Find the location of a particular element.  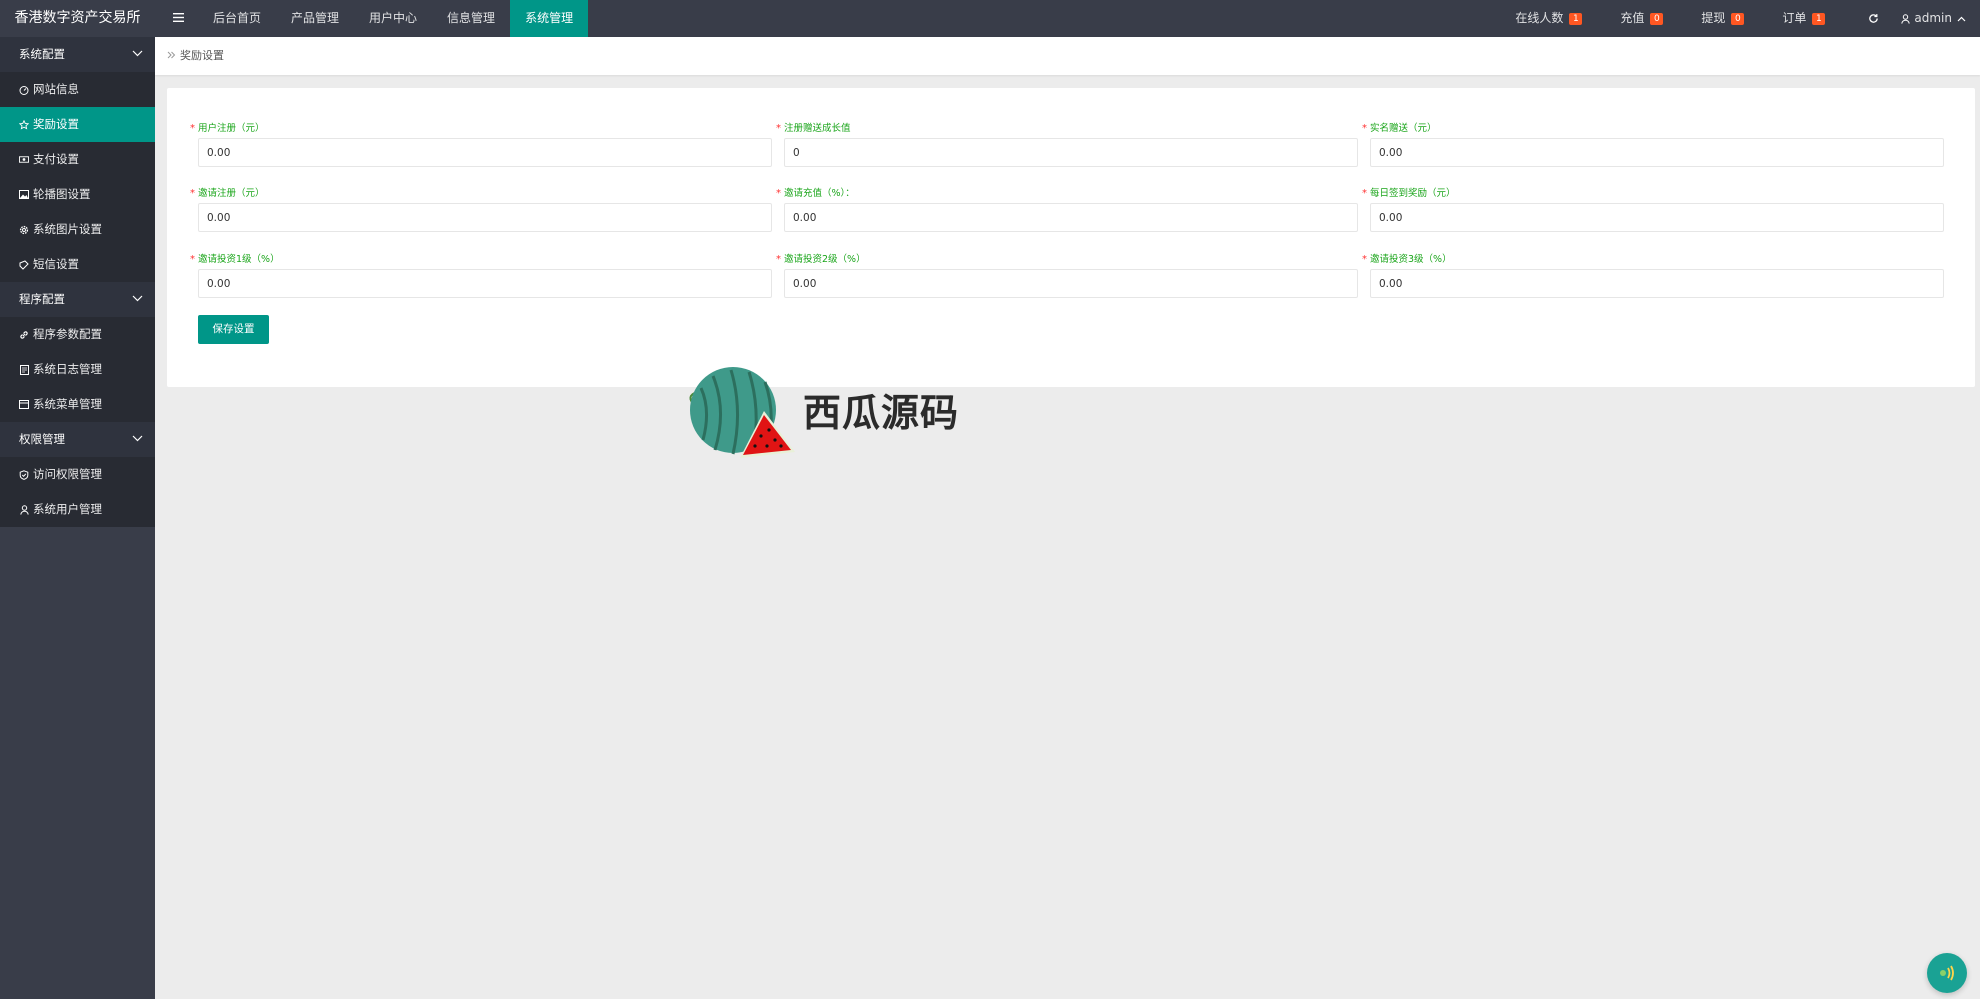

sidebar-item-site-info: 网站信息 is located at coordinates (77, 89).